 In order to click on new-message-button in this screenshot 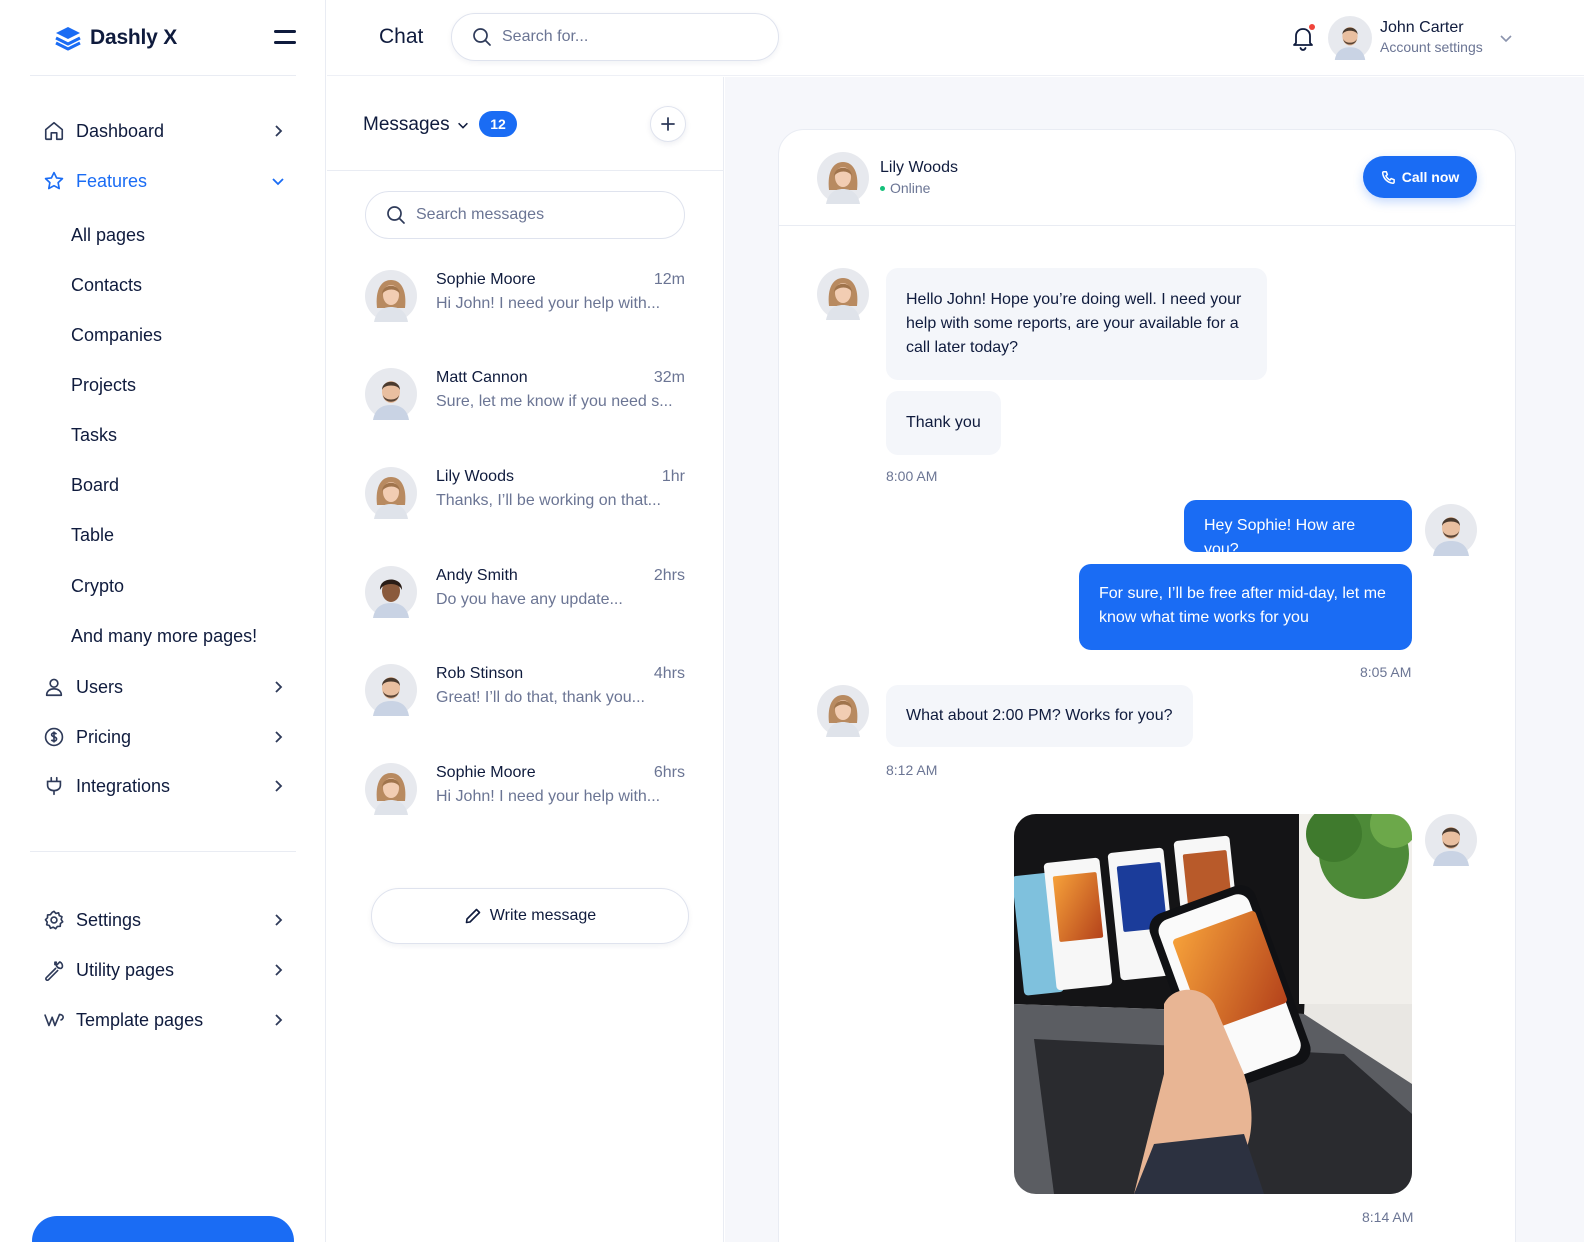, I will do `click(668, 124)`.